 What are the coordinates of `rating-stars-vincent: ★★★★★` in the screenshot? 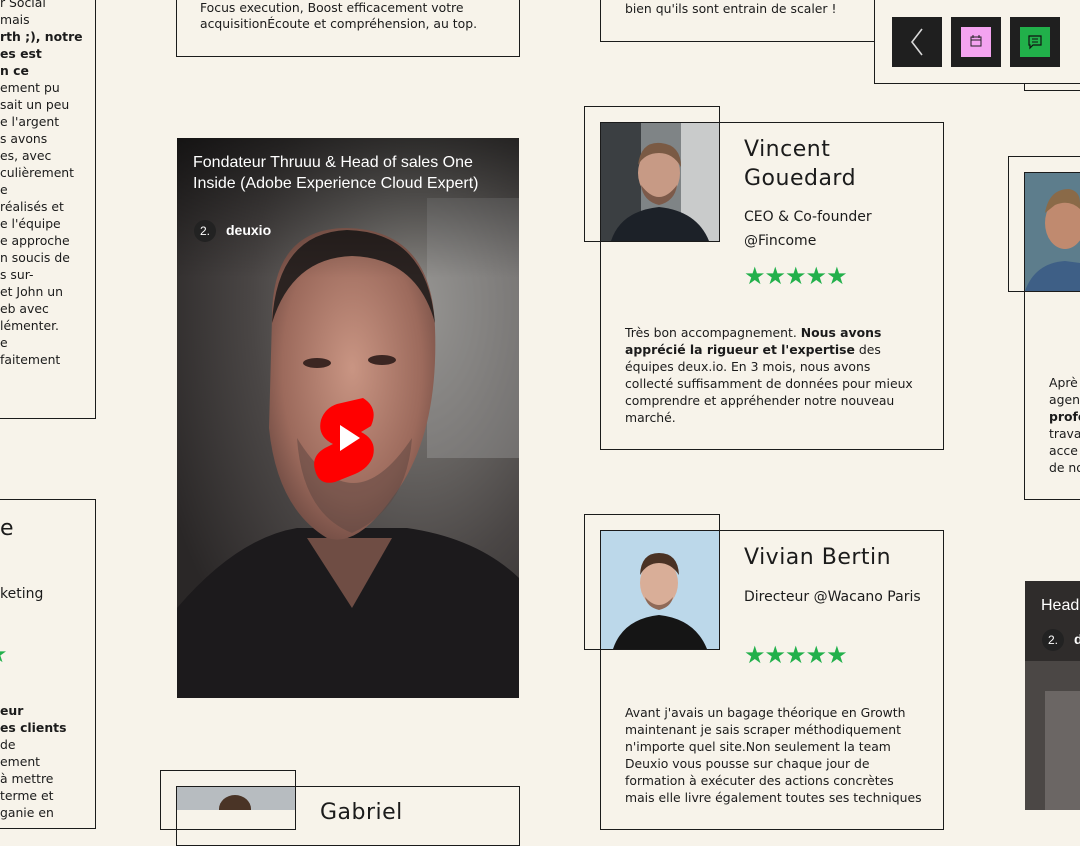 It's located at (796, 276).